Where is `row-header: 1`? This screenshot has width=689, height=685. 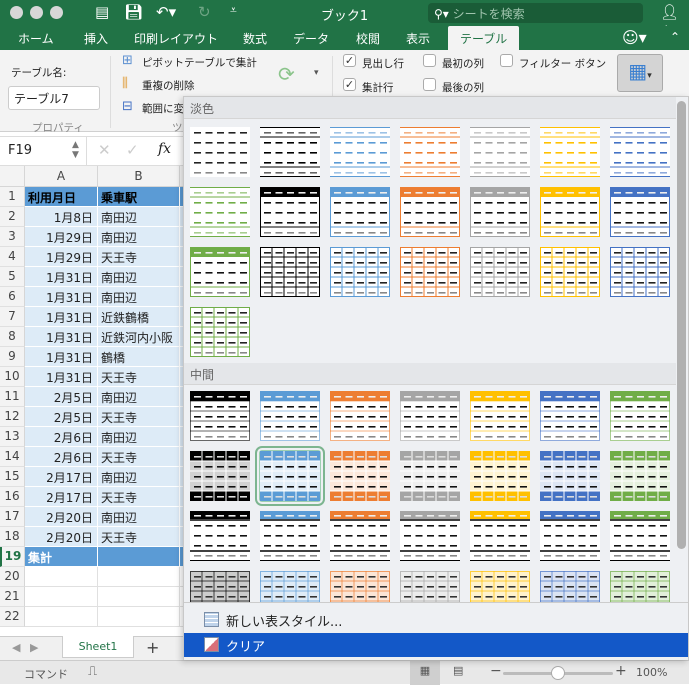 row-header: 1 is located at coordinates (12, 197).